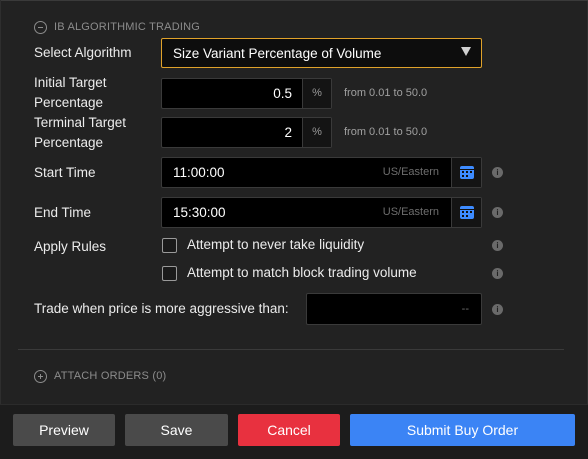  I want to click on end-time-value: 15:30:00, so click(272, 212).